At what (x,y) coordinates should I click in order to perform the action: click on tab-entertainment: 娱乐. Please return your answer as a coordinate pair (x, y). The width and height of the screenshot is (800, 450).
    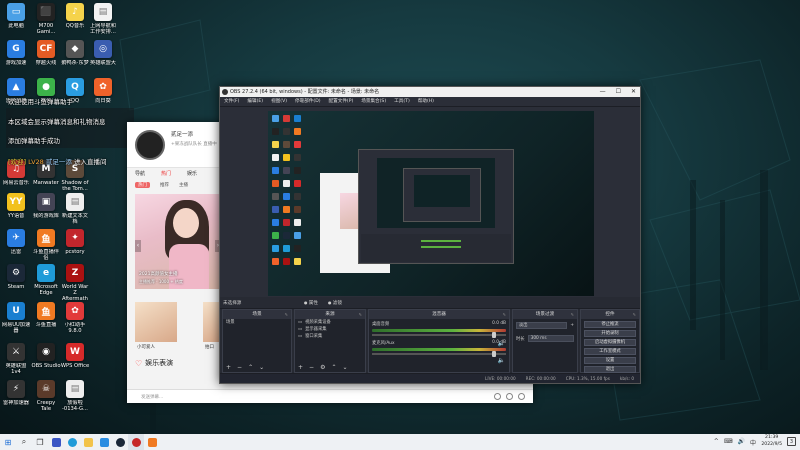
    Looking at the image, I should click on (192, 173).